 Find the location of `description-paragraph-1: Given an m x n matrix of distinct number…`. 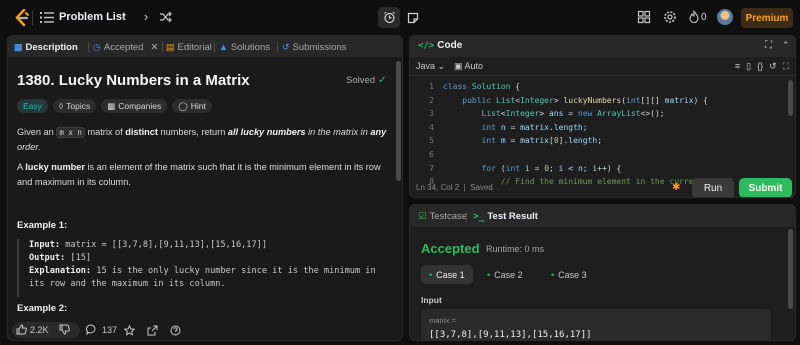

description-paragraph-1: Given an m x n matrix of distinct number… is located at coordinates (202, 140).